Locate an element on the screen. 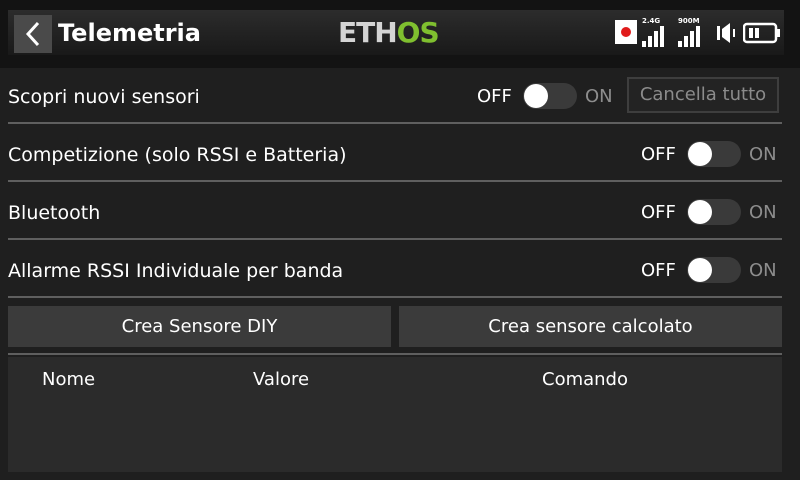  chevron-left-icon is located at coordinates (32, 34).